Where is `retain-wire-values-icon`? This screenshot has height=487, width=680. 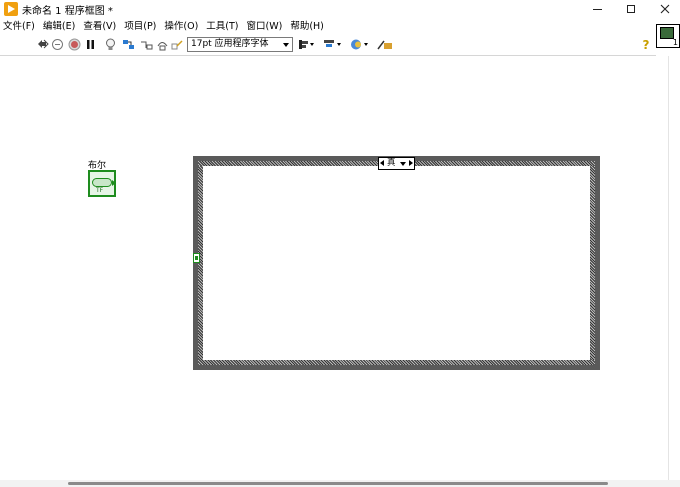 retain-wire-values-icon is located at coordinates (128, 44).